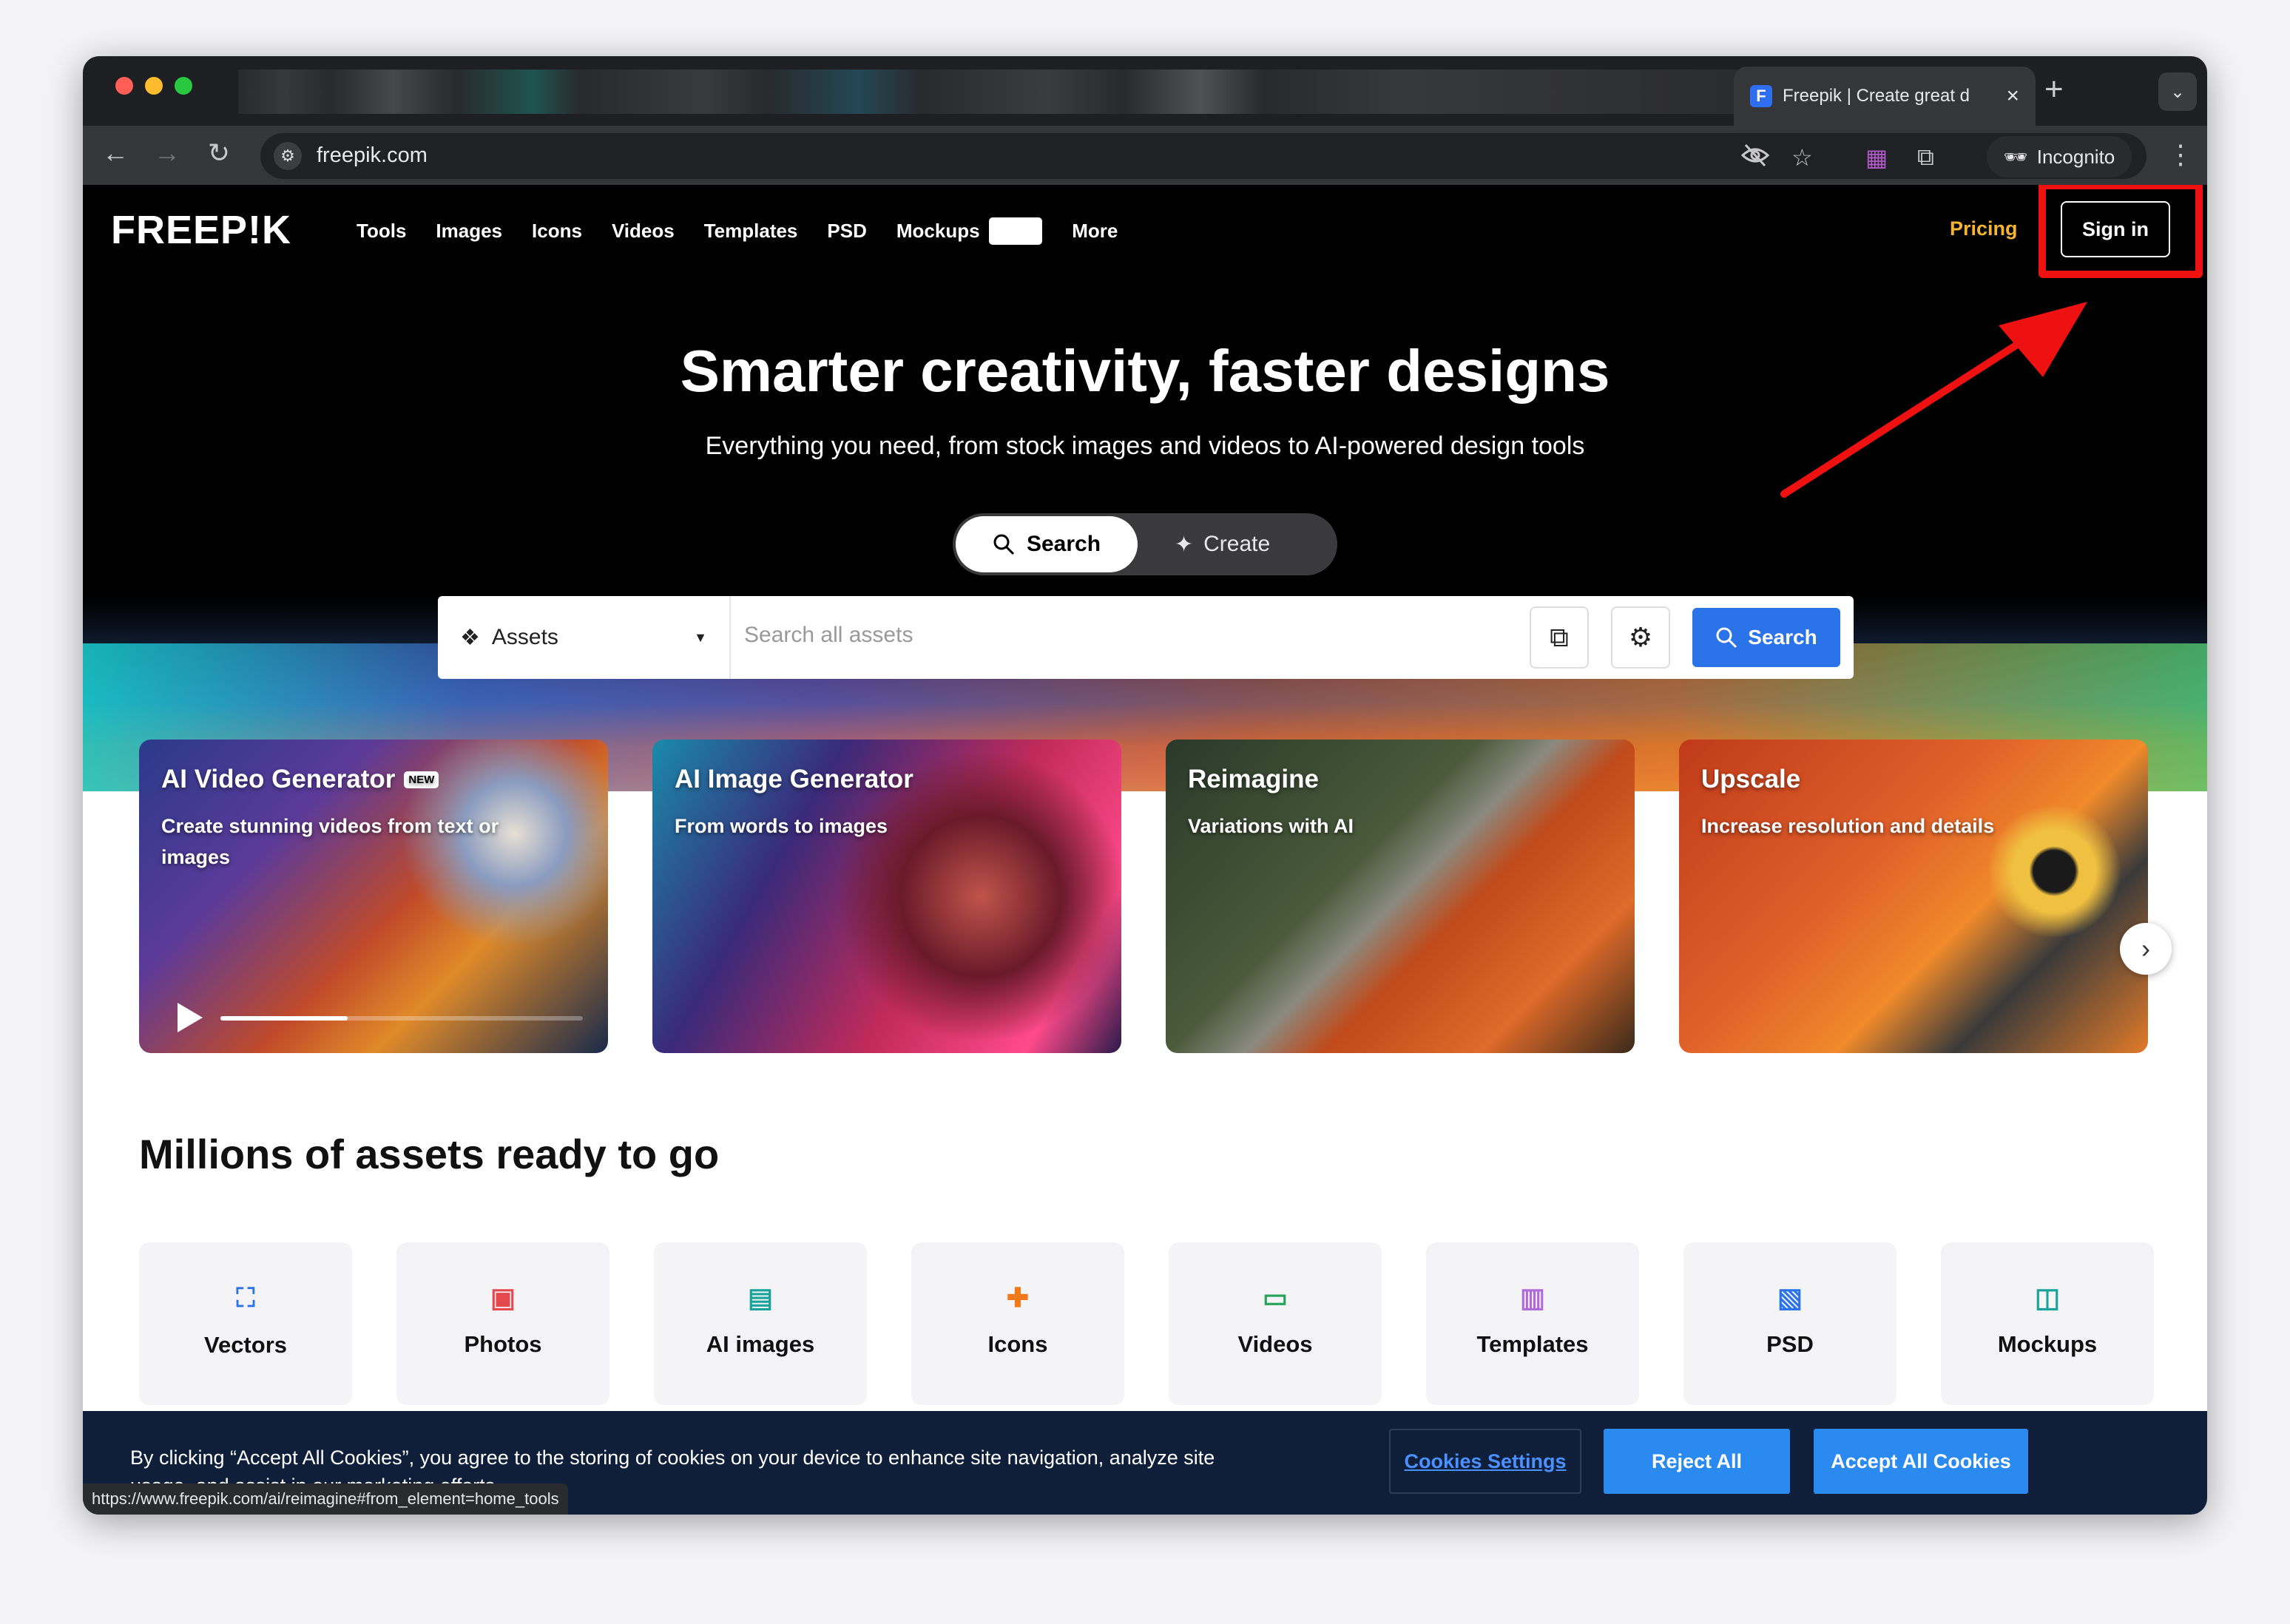  I want to click on category-label: Templates, so click(1532, 1344).